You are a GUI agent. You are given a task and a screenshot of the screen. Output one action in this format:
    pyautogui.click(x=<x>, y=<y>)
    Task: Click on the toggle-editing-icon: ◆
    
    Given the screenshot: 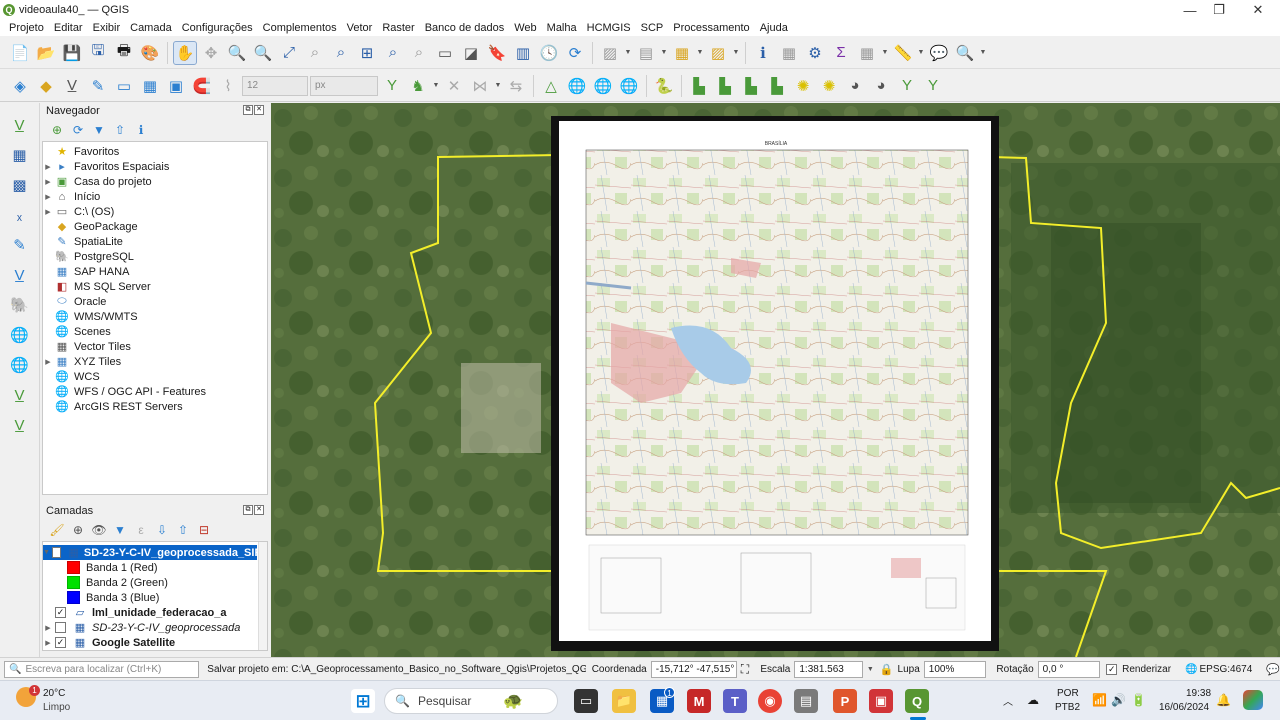 What is the action you would take?
    pyautogui.click(x=46, y=86)
    